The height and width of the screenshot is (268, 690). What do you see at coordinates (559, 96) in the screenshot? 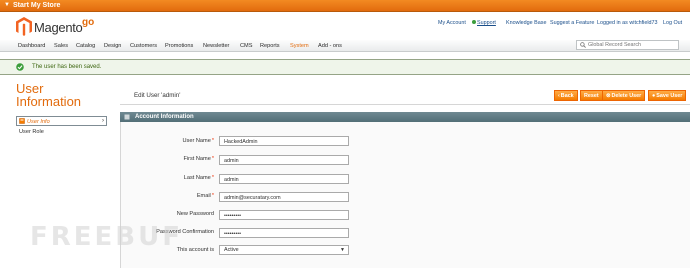
I see `back-arrow-icon: ‹` at bounding box center [559, 96].